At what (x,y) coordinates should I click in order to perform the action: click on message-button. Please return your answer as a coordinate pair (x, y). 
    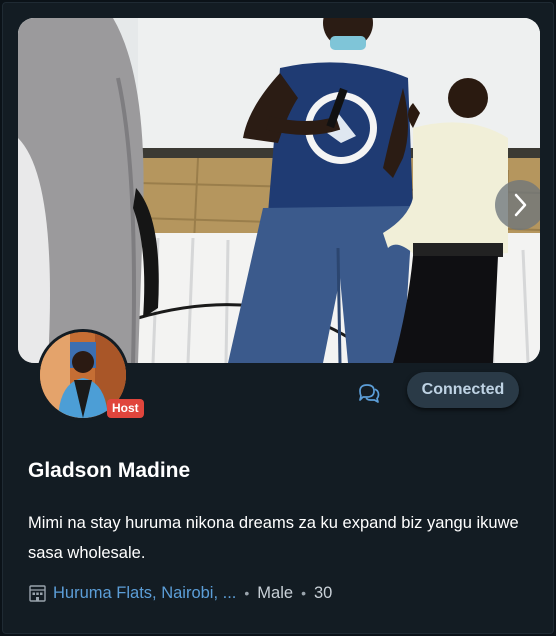
    Looking at the image, I should click on (369, 393).